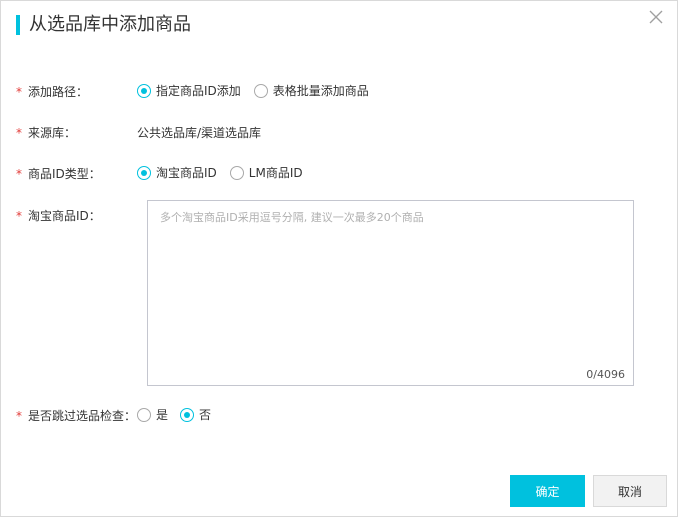 The width and height of the screenshot is (678, 517). I want to click on radio-taobao-id: 淘宝商品ID, so click(177, 172).